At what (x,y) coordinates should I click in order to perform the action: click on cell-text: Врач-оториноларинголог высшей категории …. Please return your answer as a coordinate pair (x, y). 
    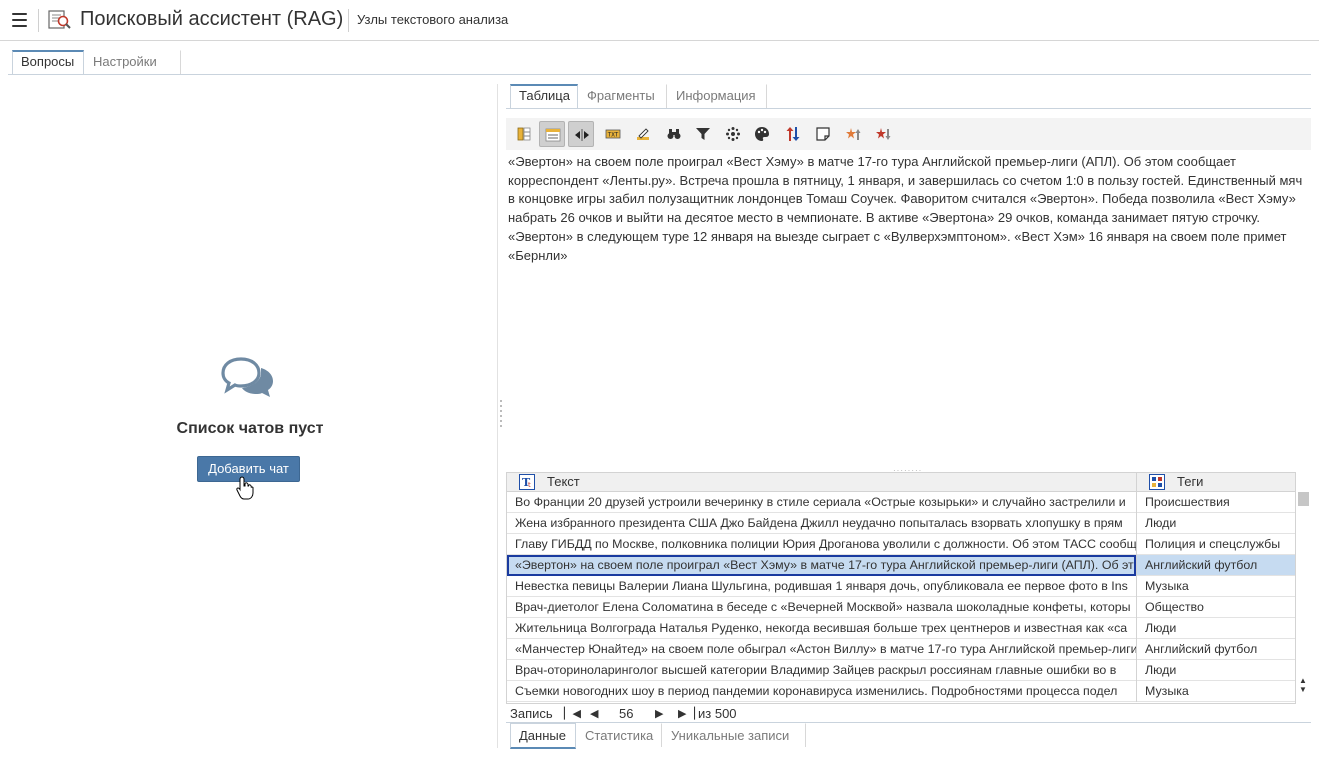
    Looking at the image, I should click on (825, 670).